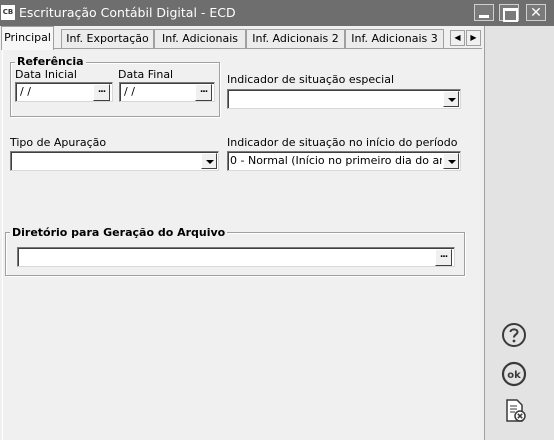 This screenshot has height=440, width=554. I want to click on tipo-apuracao-label: Tipo de Apuração, so click(58, 142).